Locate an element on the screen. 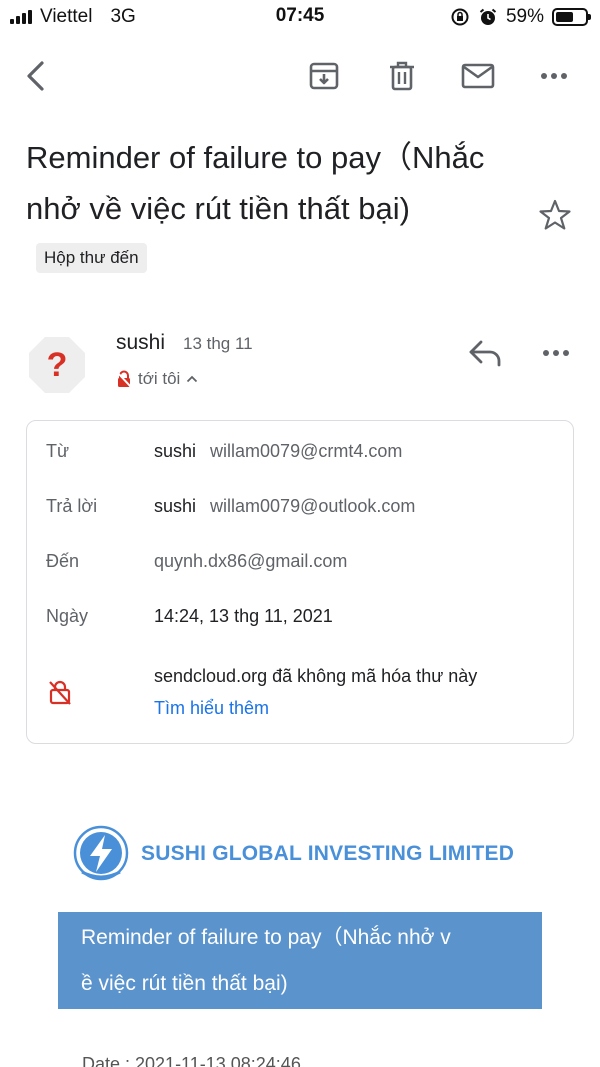  avatar-unknown-glyph: ? is located at coordinates (57, 365).